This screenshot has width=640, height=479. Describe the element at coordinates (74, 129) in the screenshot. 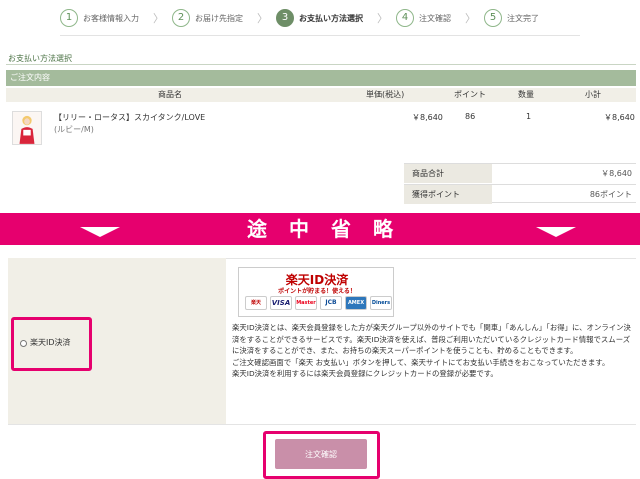

I see `product-variant: (ルビー/M)` at that location.